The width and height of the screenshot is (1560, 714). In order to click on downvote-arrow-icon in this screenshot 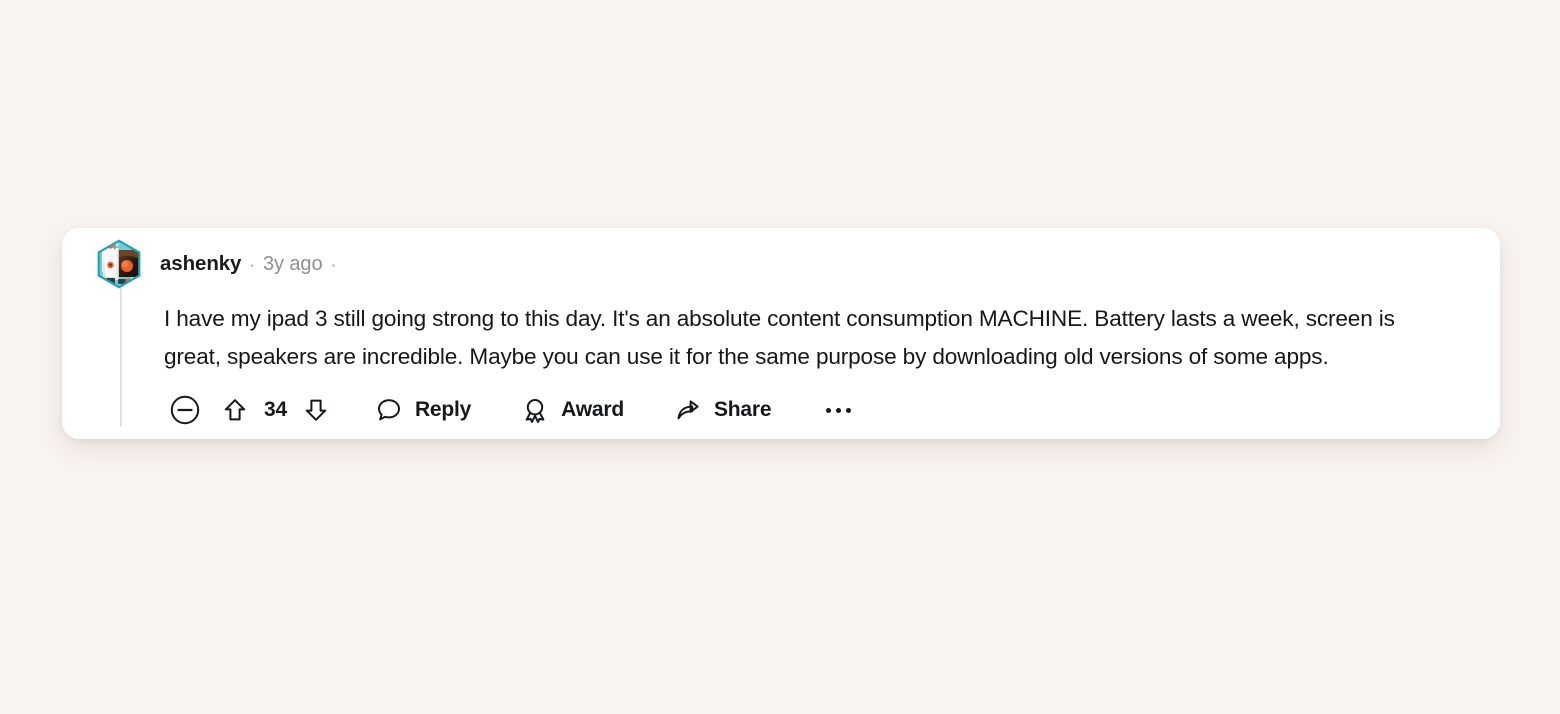, I will do `click(316, 410)`.